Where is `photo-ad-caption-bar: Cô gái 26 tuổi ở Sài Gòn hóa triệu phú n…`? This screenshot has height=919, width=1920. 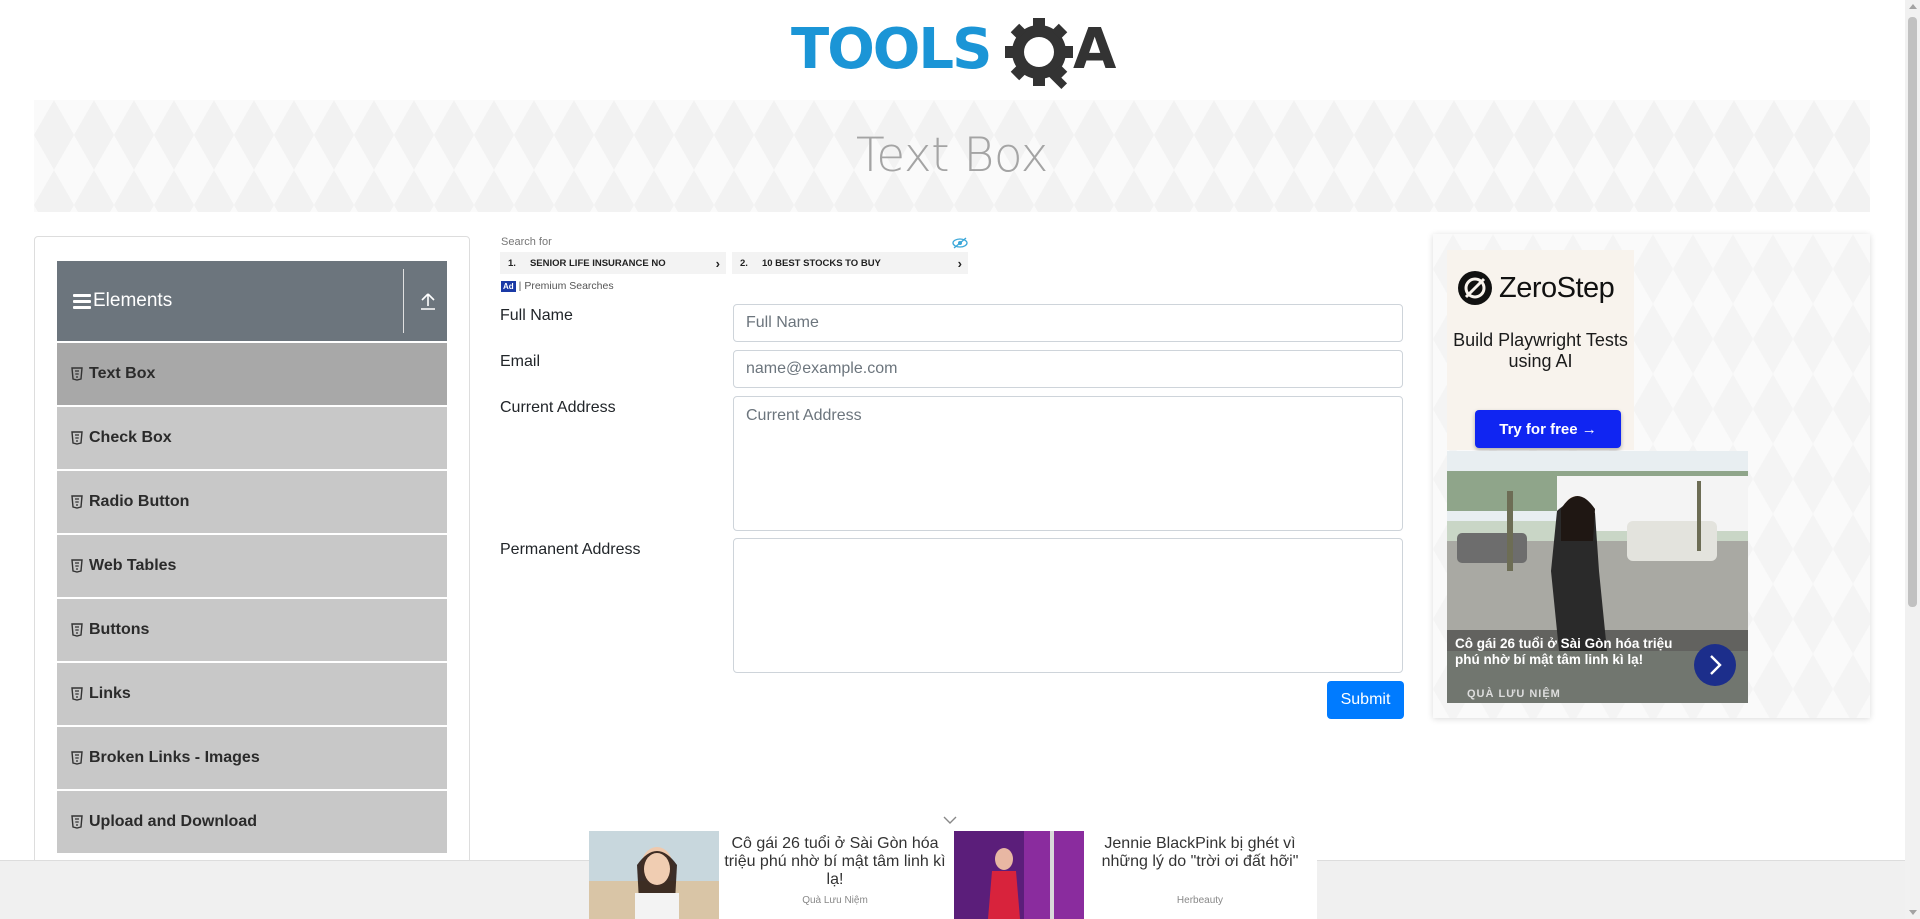
photo-ad-caption-bar: Cô gái 26 tuổi ở Sài Gòn hóa triệu phú n… is located at coordinates (1597, 666).